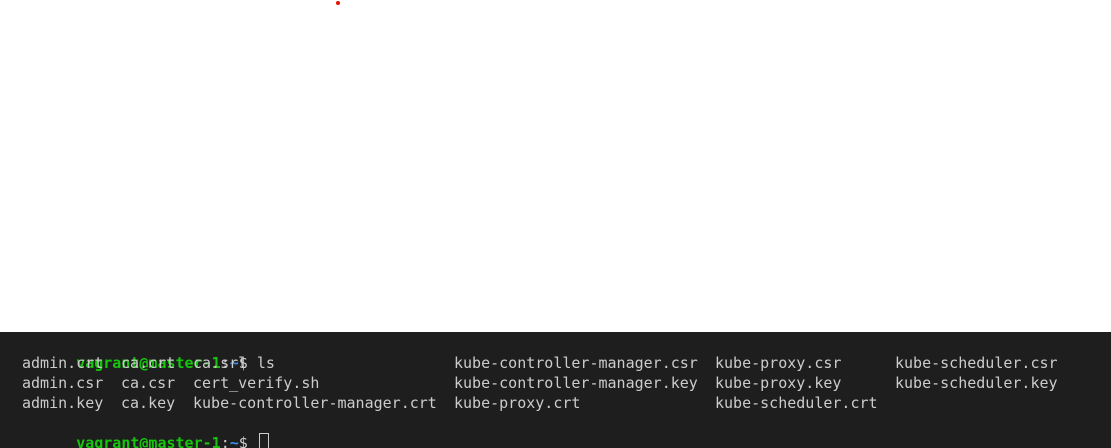 Image resolution: width=1111 pixels, height=448 pixels. What do you see at coordinates (220, 363) in the screenshot?
I see `file-entry: ca.srl` at bounding box center [220, 363].